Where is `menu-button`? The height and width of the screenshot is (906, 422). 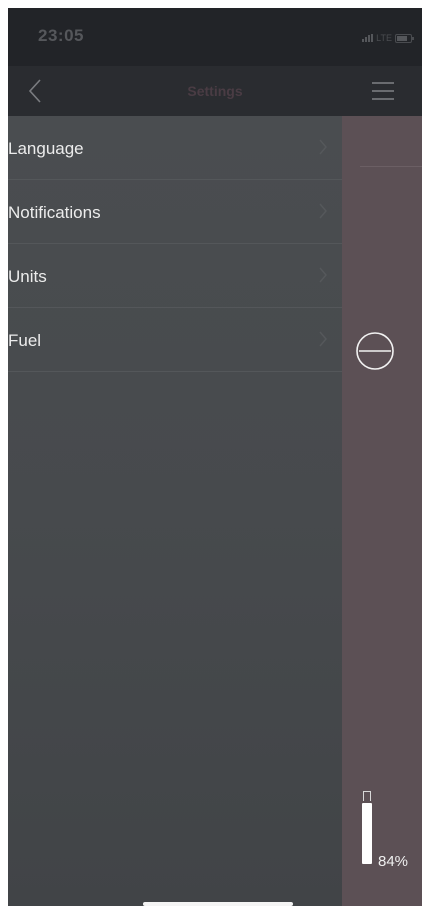
menu-button is located at coordinates (385, 91).